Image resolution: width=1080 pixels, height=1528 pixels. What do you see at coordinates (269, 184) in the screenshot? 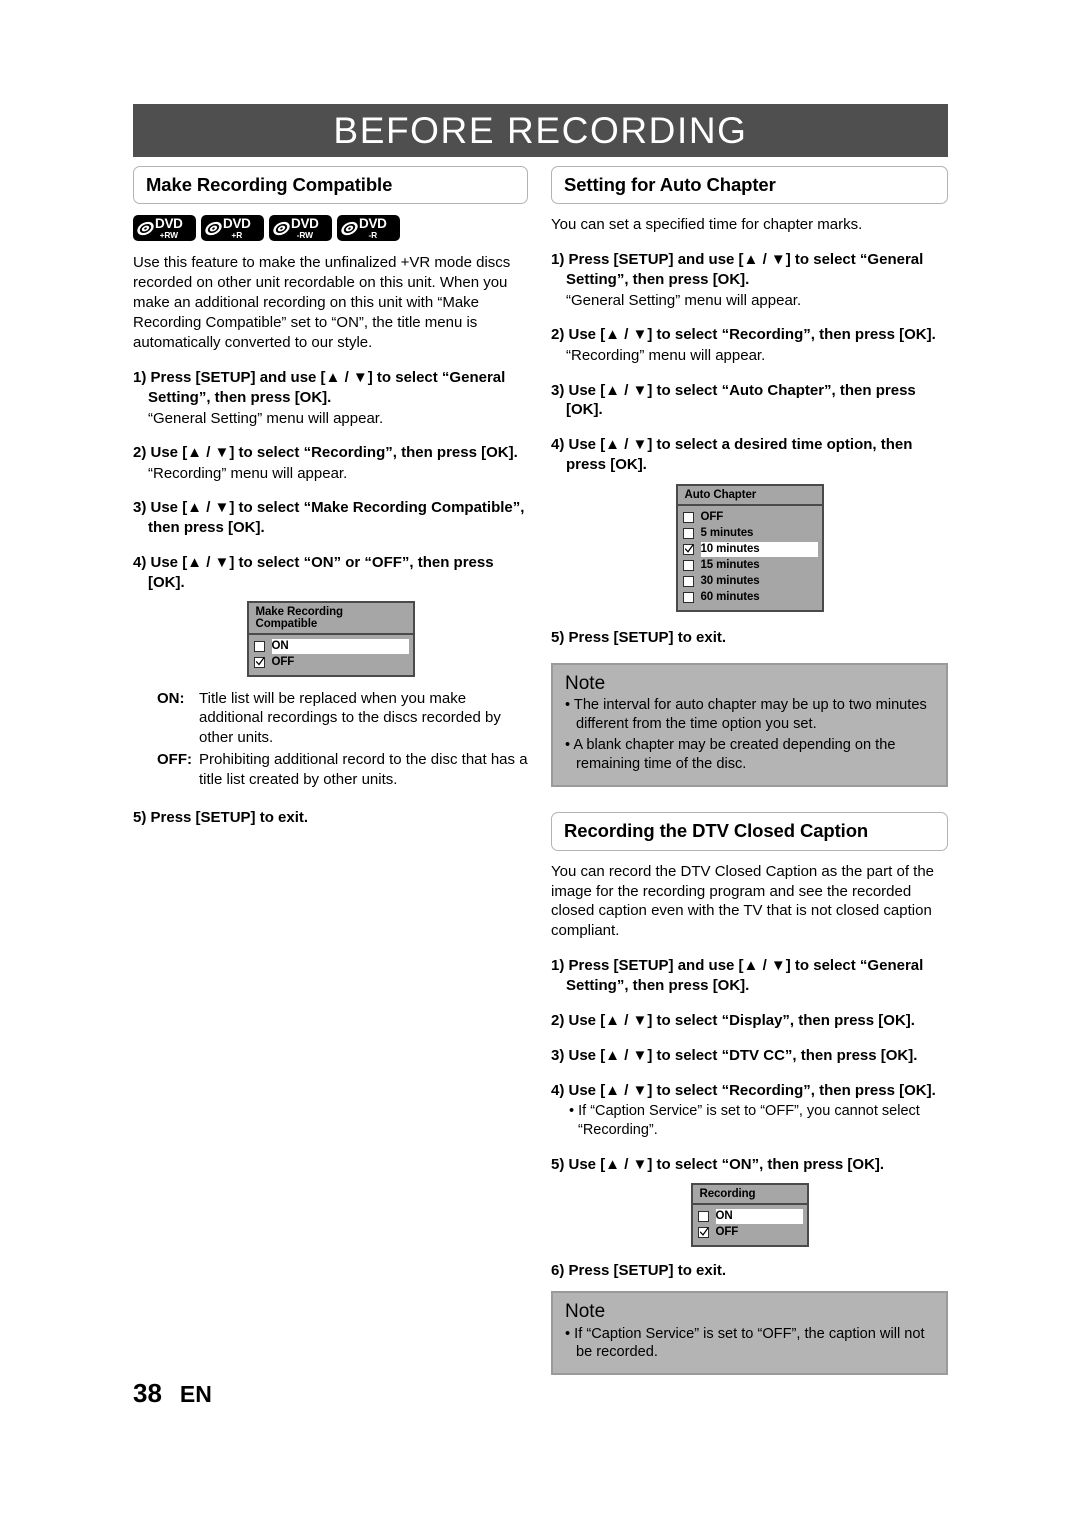
I see `section-title: Make Recording Compatible` at bounding box center [269, 184].